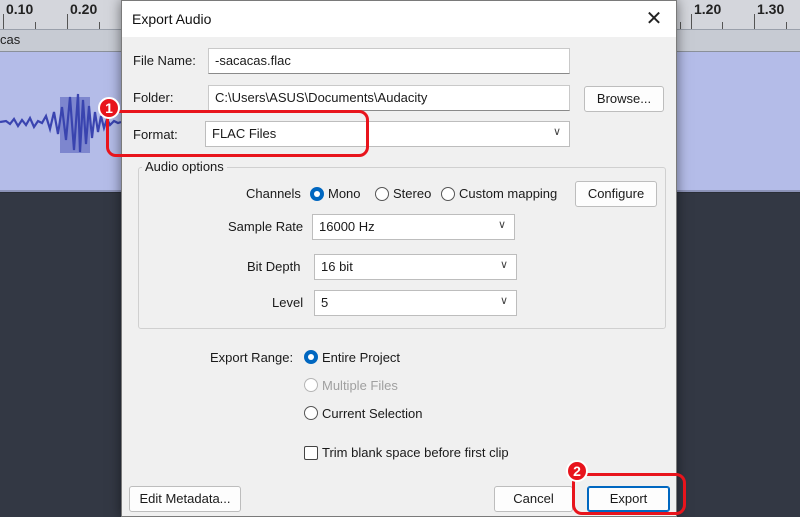 The image size is (800, 517). Describe the element at coordinates (654, 19) in the screenshot. I see `close-icon: ✕` at that location.